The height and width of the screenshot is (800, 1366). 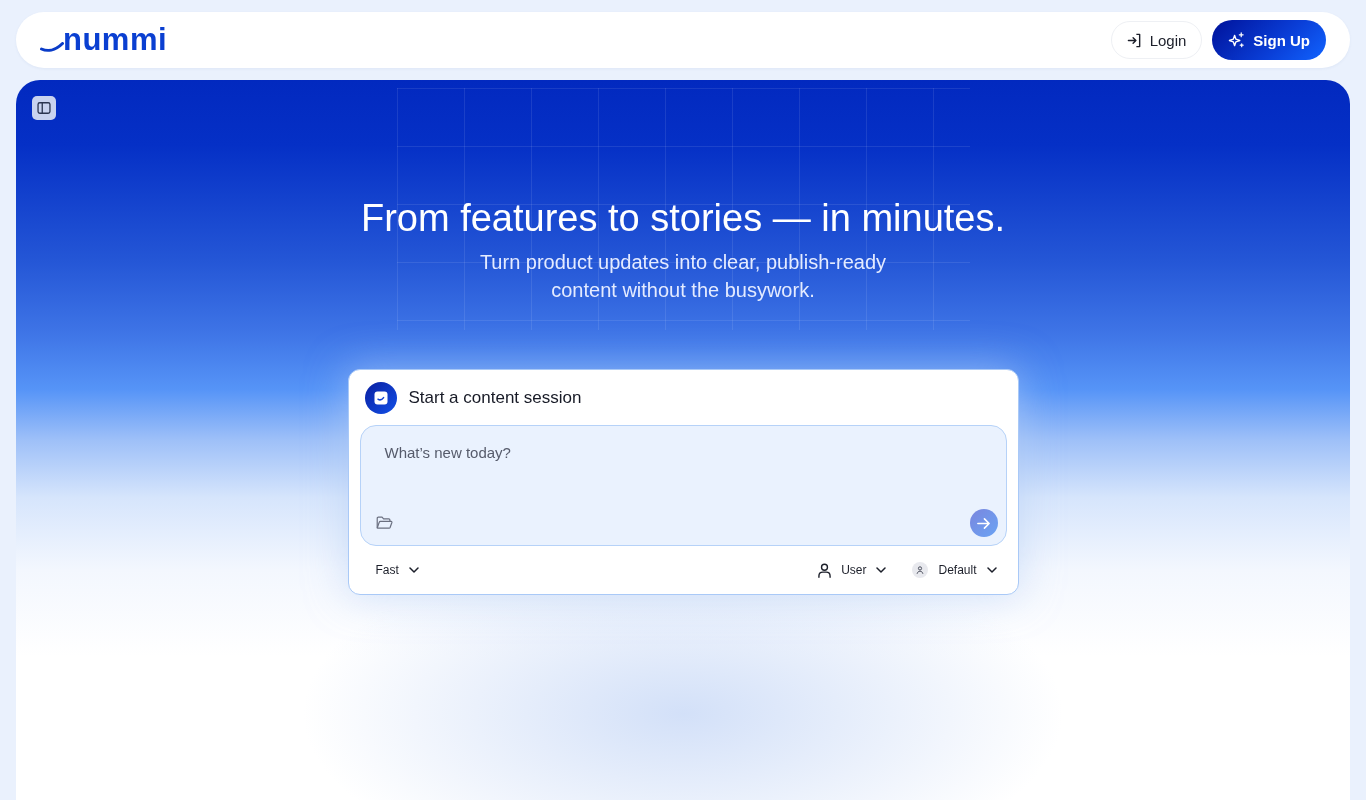 I want to click on sparkle-icon, so click(x=1237, y=40).